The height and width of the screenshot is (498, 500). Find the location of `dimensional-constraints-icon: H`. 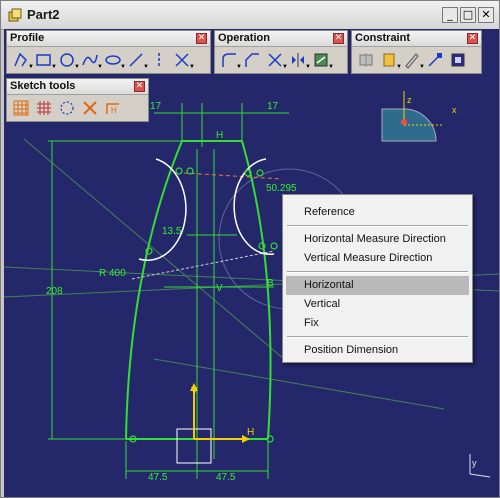

dimensional-constraints-icon: H is located at coordinates (113, 108).